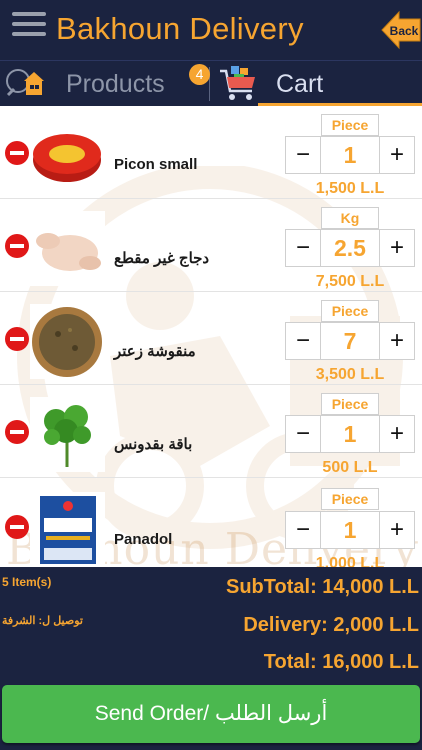  I want to click on app-header: Bakhoun Delivery Back, so click(211, 30).